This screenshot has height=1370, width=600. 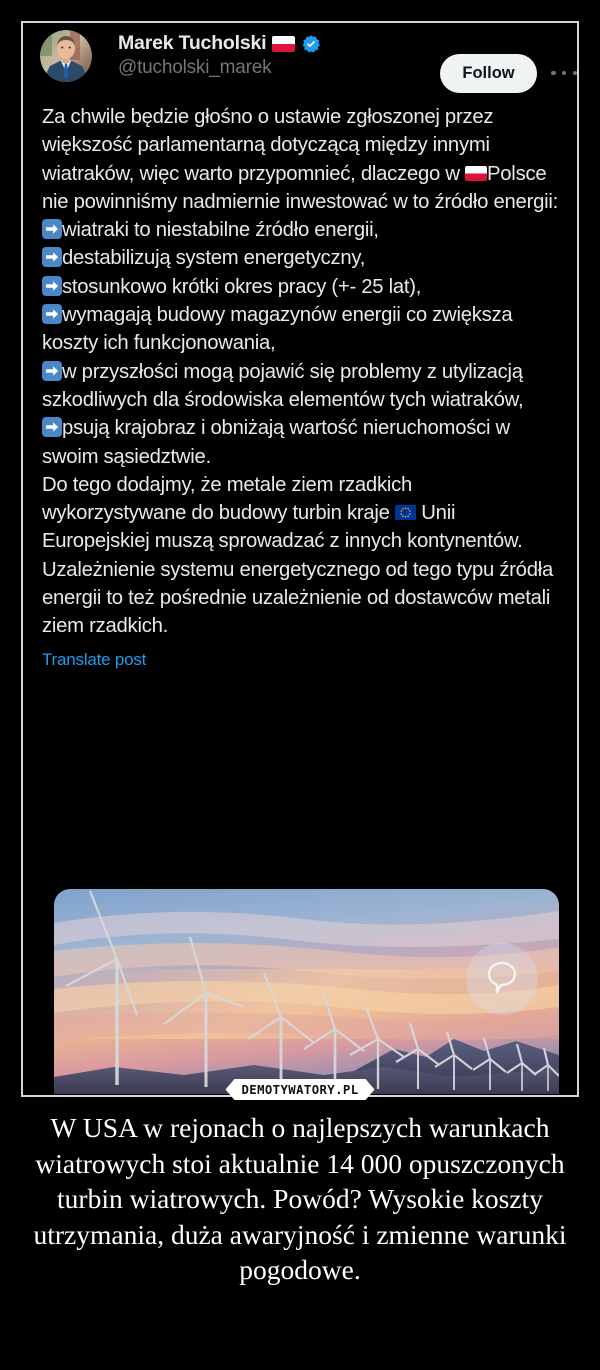 I want to click on tweet-bullet-2: destabilizują system energetyczny,, so click(x=301, y=258).